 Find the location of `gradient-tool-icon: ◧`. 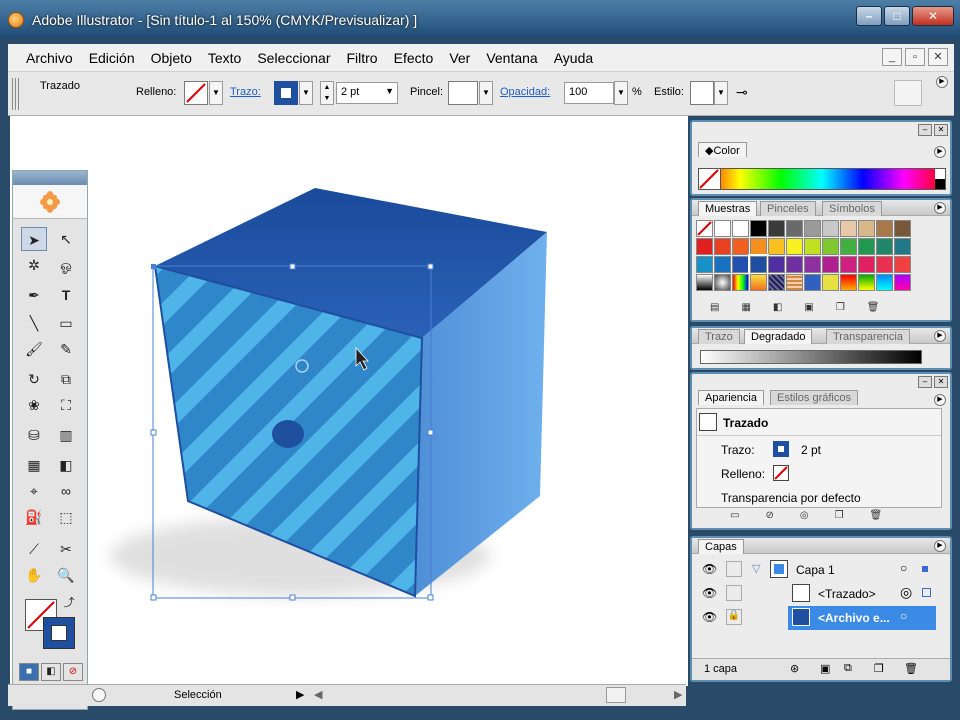

gradient-tool-icon: ◧ is located at coordinates (66, 465).